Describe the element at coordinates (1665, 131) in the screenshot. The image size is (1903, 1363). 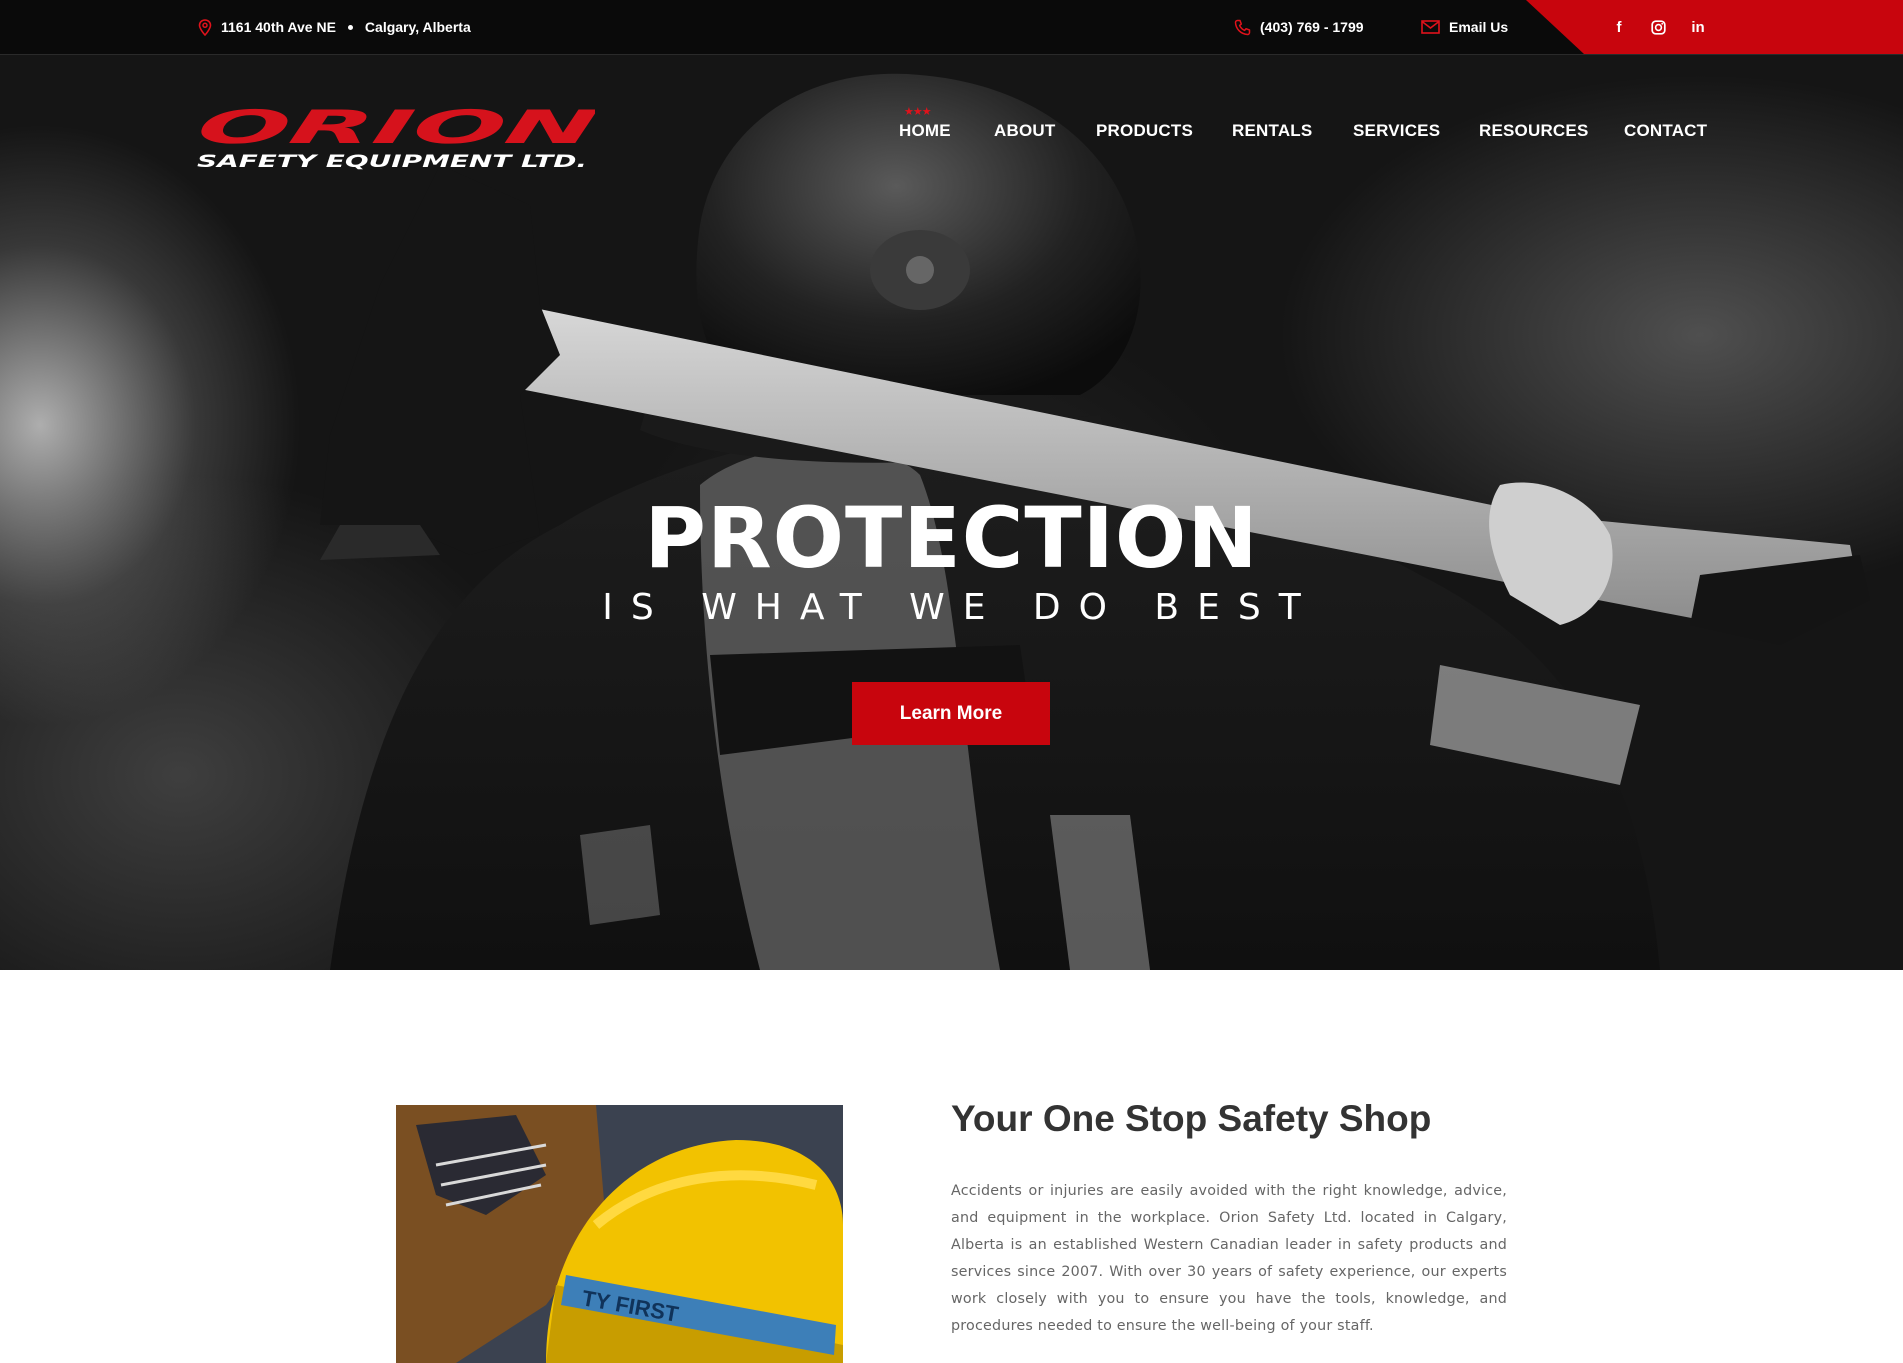
I see `nav-contact: CONTACT` at that location.